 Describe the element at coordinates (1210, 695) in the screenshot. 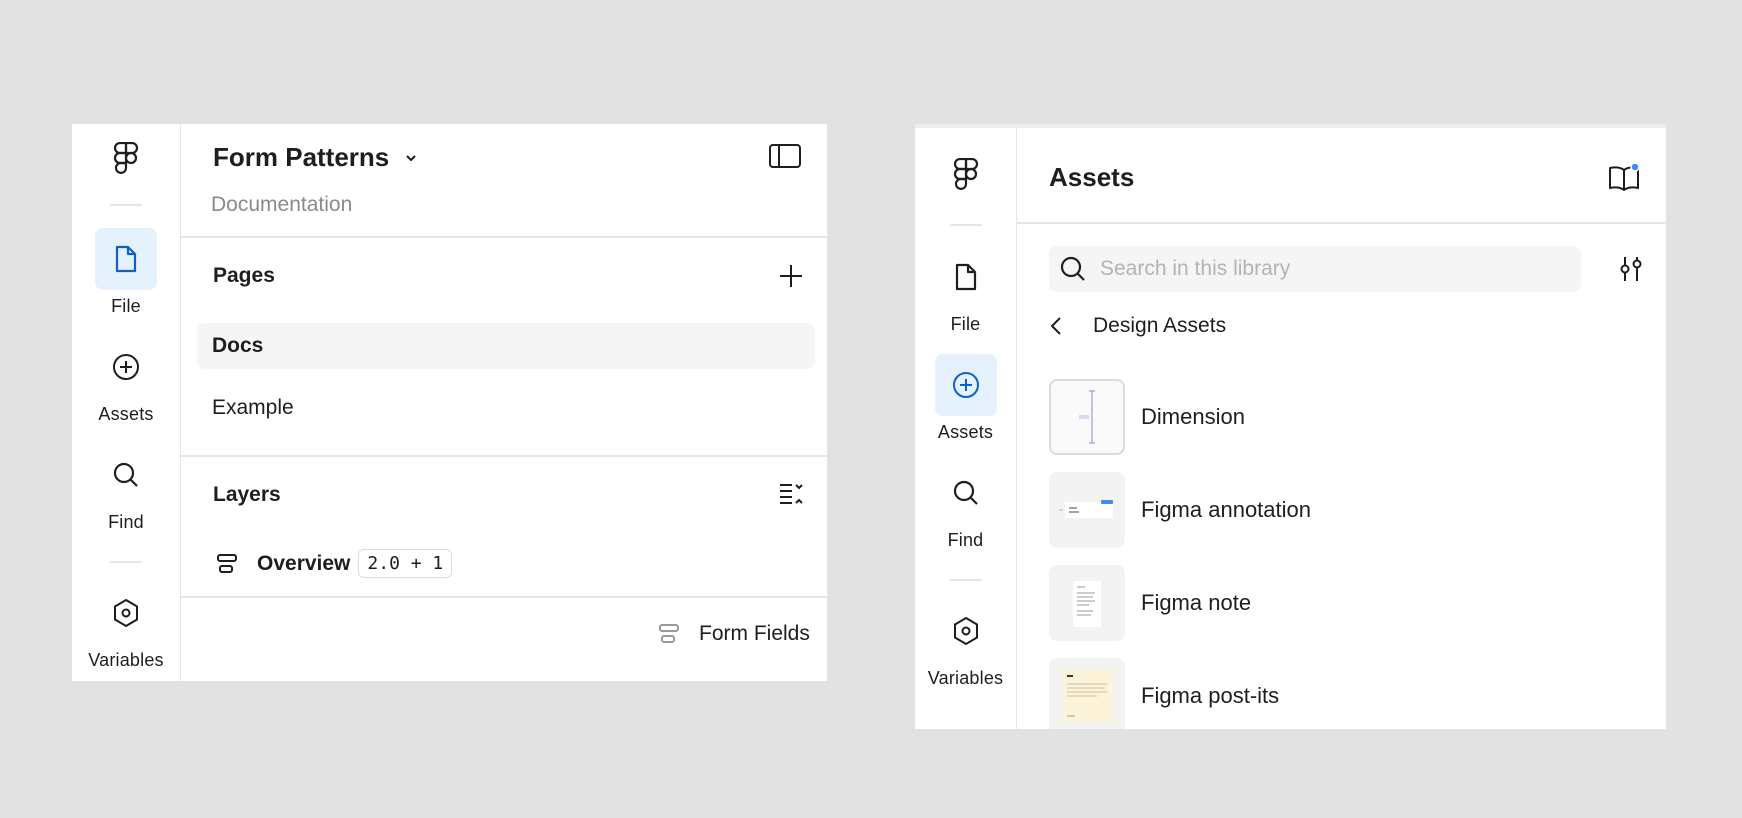

I see `asset-name: Figma post-its` at that location.